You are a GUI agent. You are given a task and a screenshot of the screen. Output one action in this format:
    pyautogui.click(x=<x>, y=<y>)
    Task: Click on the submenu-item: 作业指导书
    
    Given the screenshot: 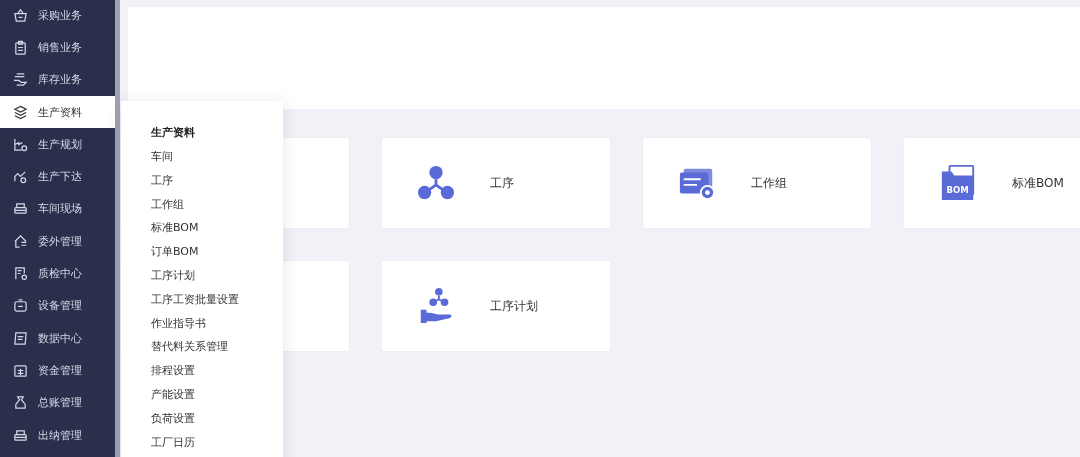 What is the action you would take?
    pyautogui.click(x=217, y=328)
    